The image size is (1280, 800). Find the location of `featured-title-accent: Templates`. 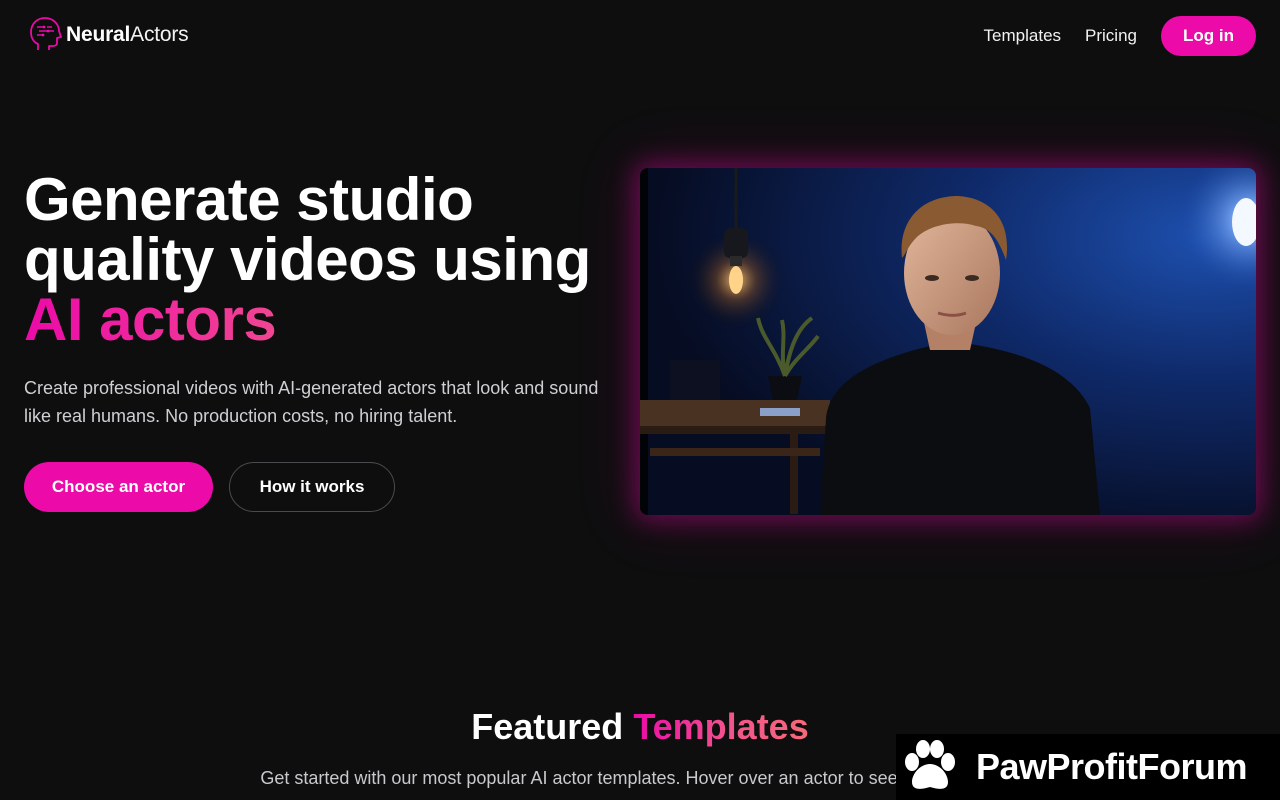

featured-title-accent: Templates is located at coordinates (721, 726).